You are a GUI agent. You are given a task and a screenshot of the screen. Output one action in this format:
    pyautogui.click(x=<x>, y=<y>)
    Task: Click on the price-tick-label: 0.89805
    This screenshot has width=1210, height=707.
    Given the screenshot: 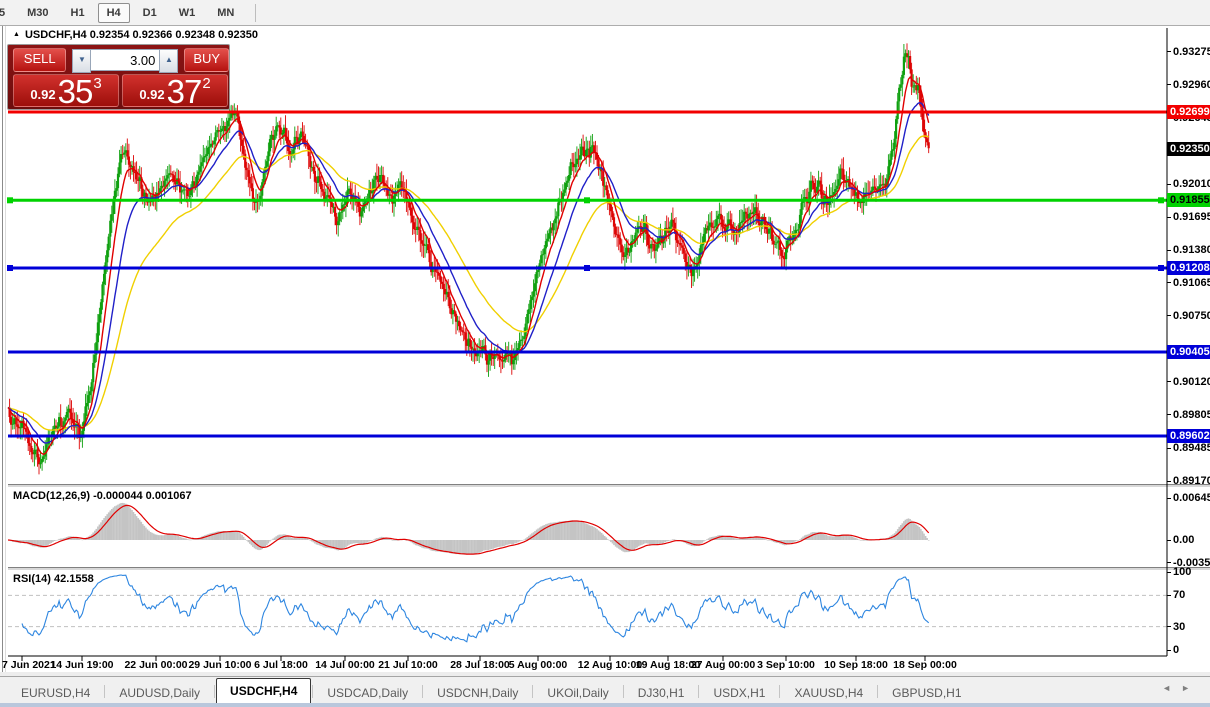 What is the action you would take?
    pyautogui.click(x=1191, y=414)
    